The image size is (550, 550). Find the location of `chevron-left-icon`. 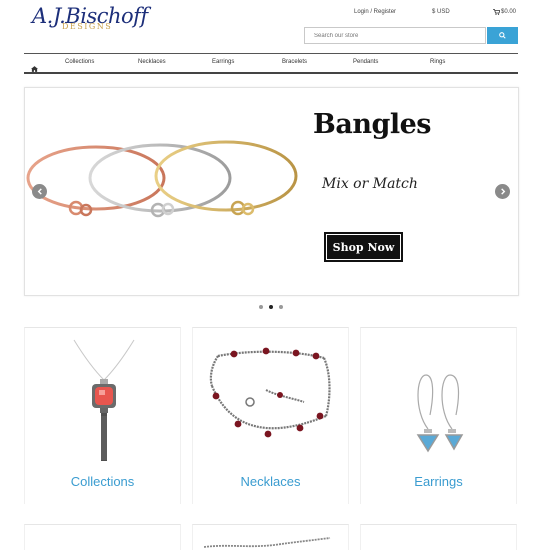

chevron-left-icon is located at coordinates (39, 191).